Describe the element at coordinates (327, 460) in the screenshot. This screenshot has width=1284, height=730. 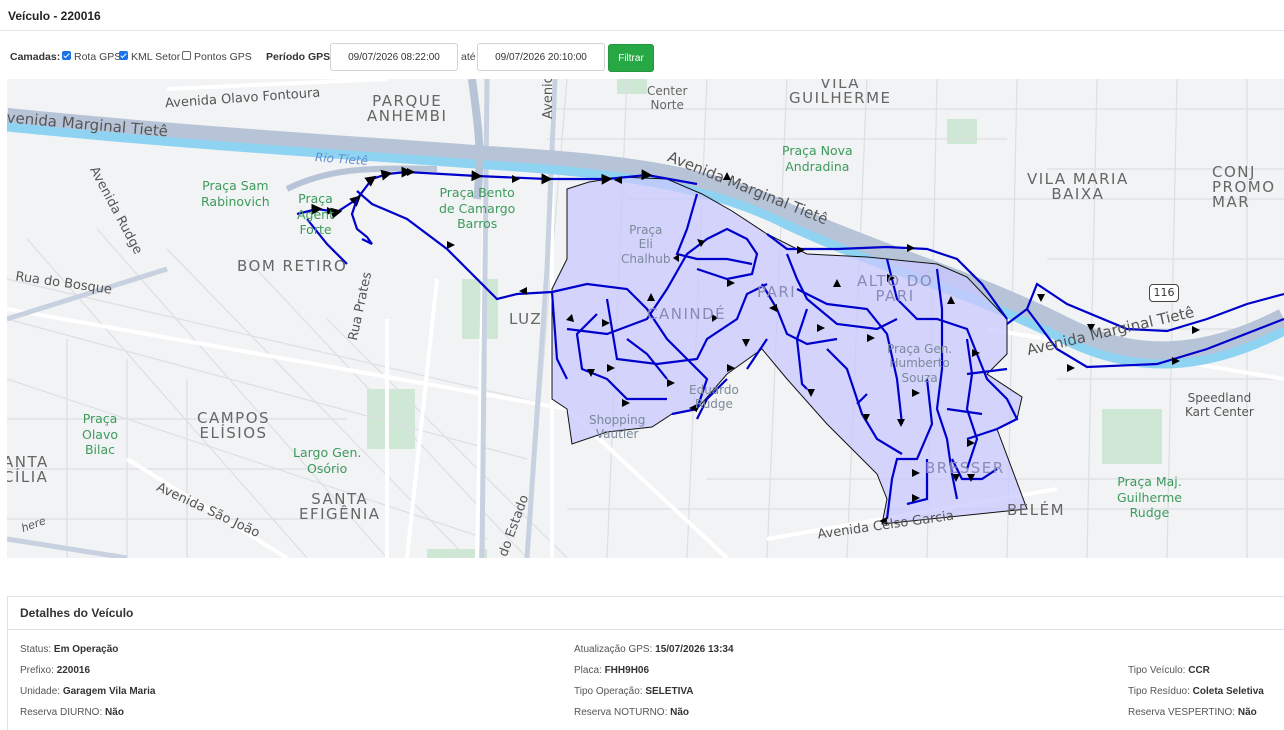
I see `label-largo-osorio: Largo Gen. Osório` at that location.